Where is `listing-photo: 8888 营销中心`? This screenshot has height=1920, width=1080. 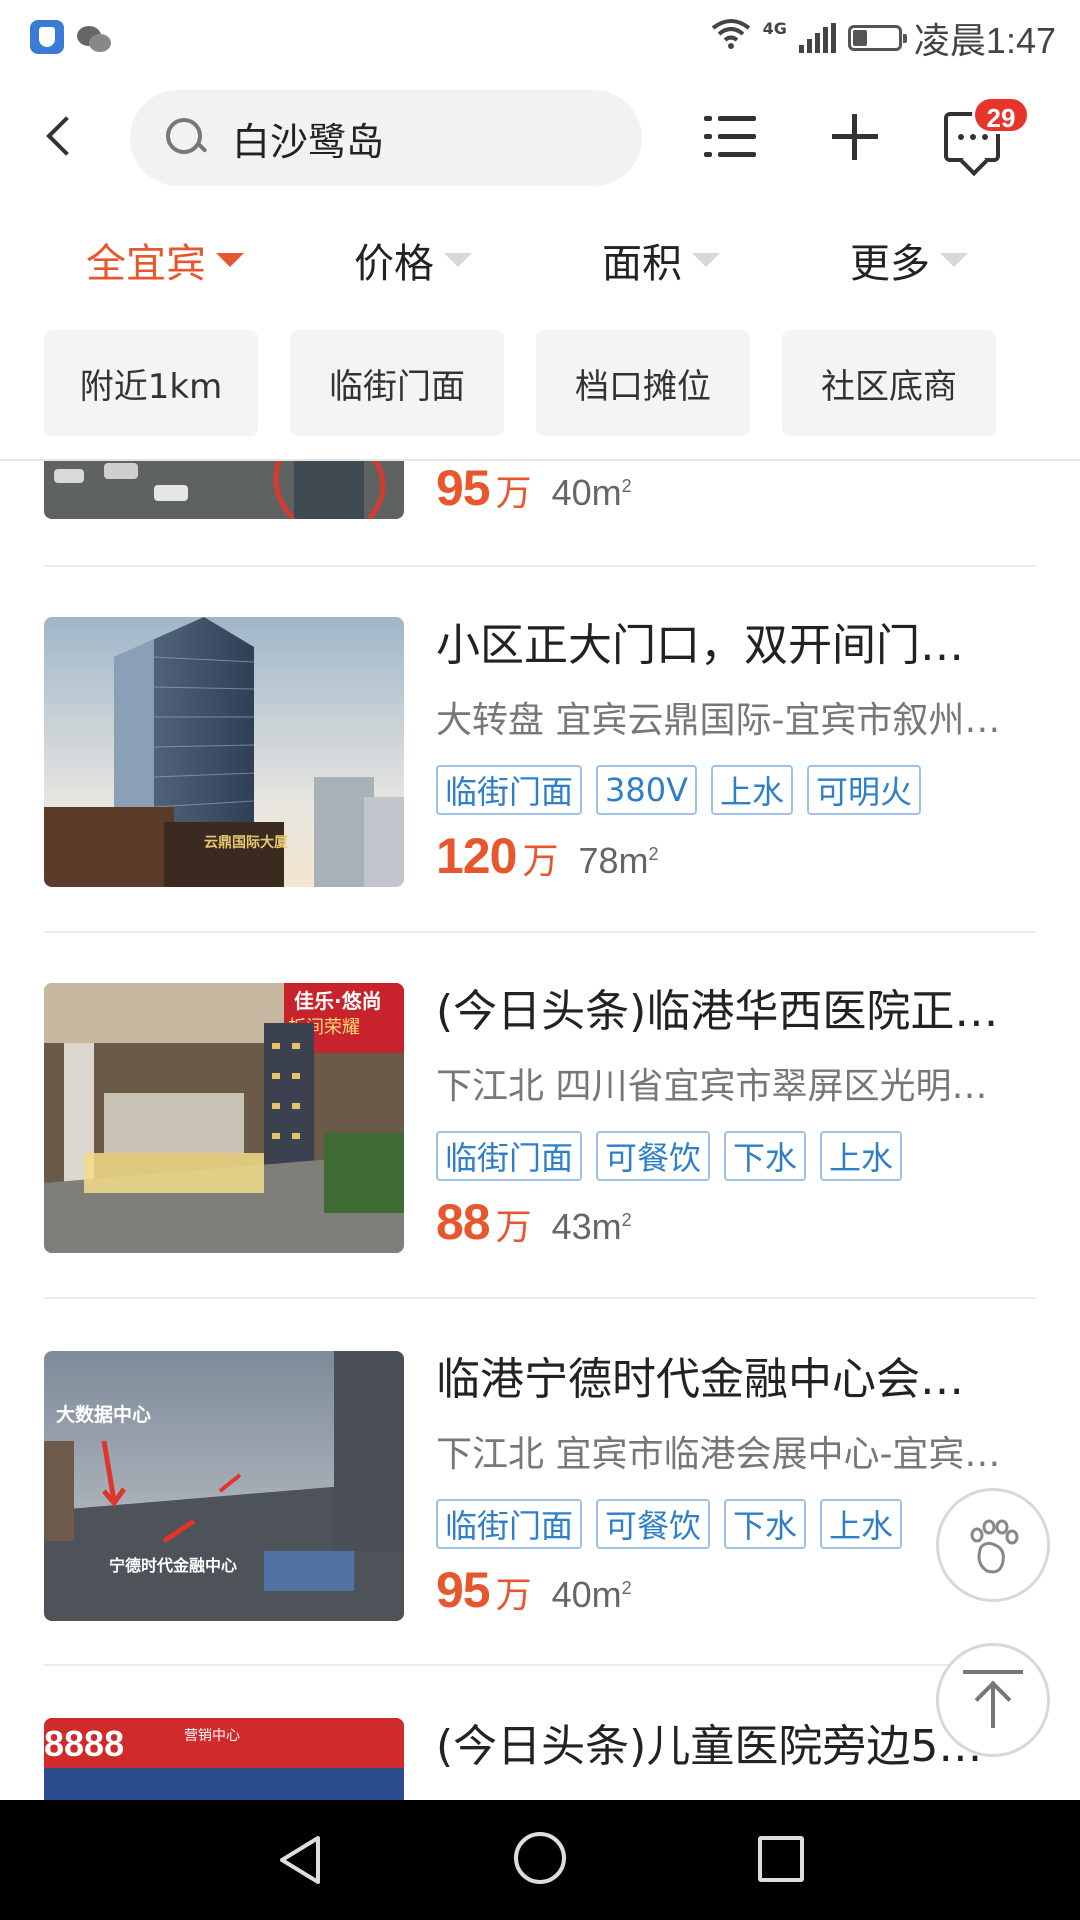 listing-photo: 8888 营销中心 is located at coordinates (224, 1759).